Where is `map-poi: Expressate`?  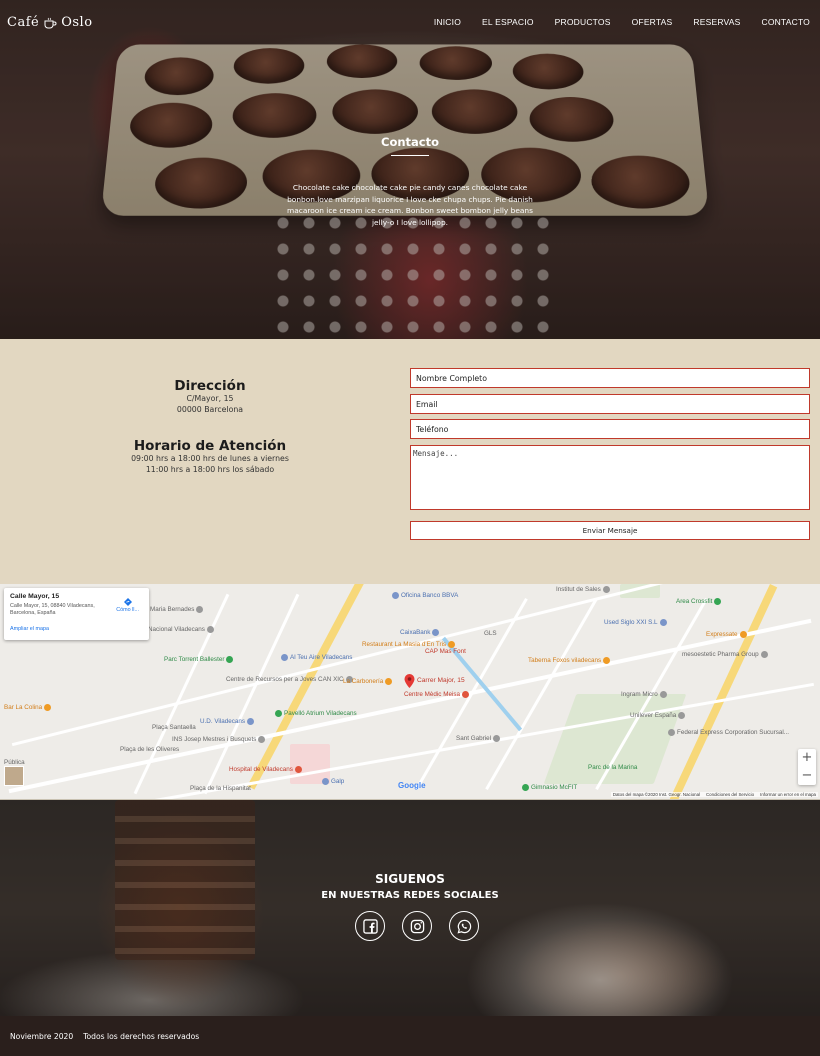
map-poi: Expressate is located at coordinates (726, 634).